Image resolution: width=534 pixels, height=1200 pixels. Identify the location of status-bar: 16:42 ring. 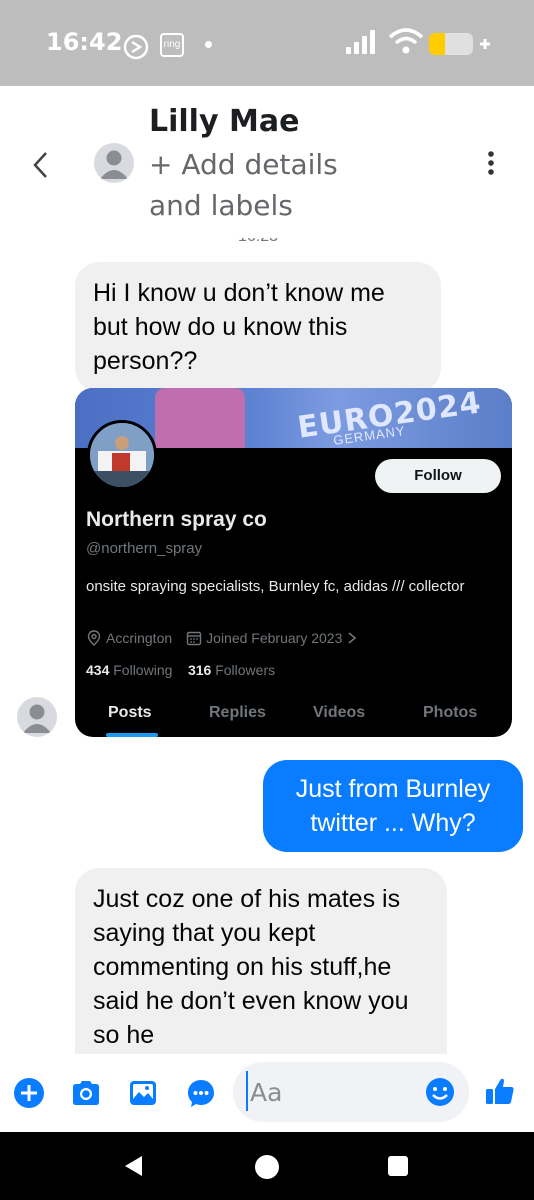
(267, 43).